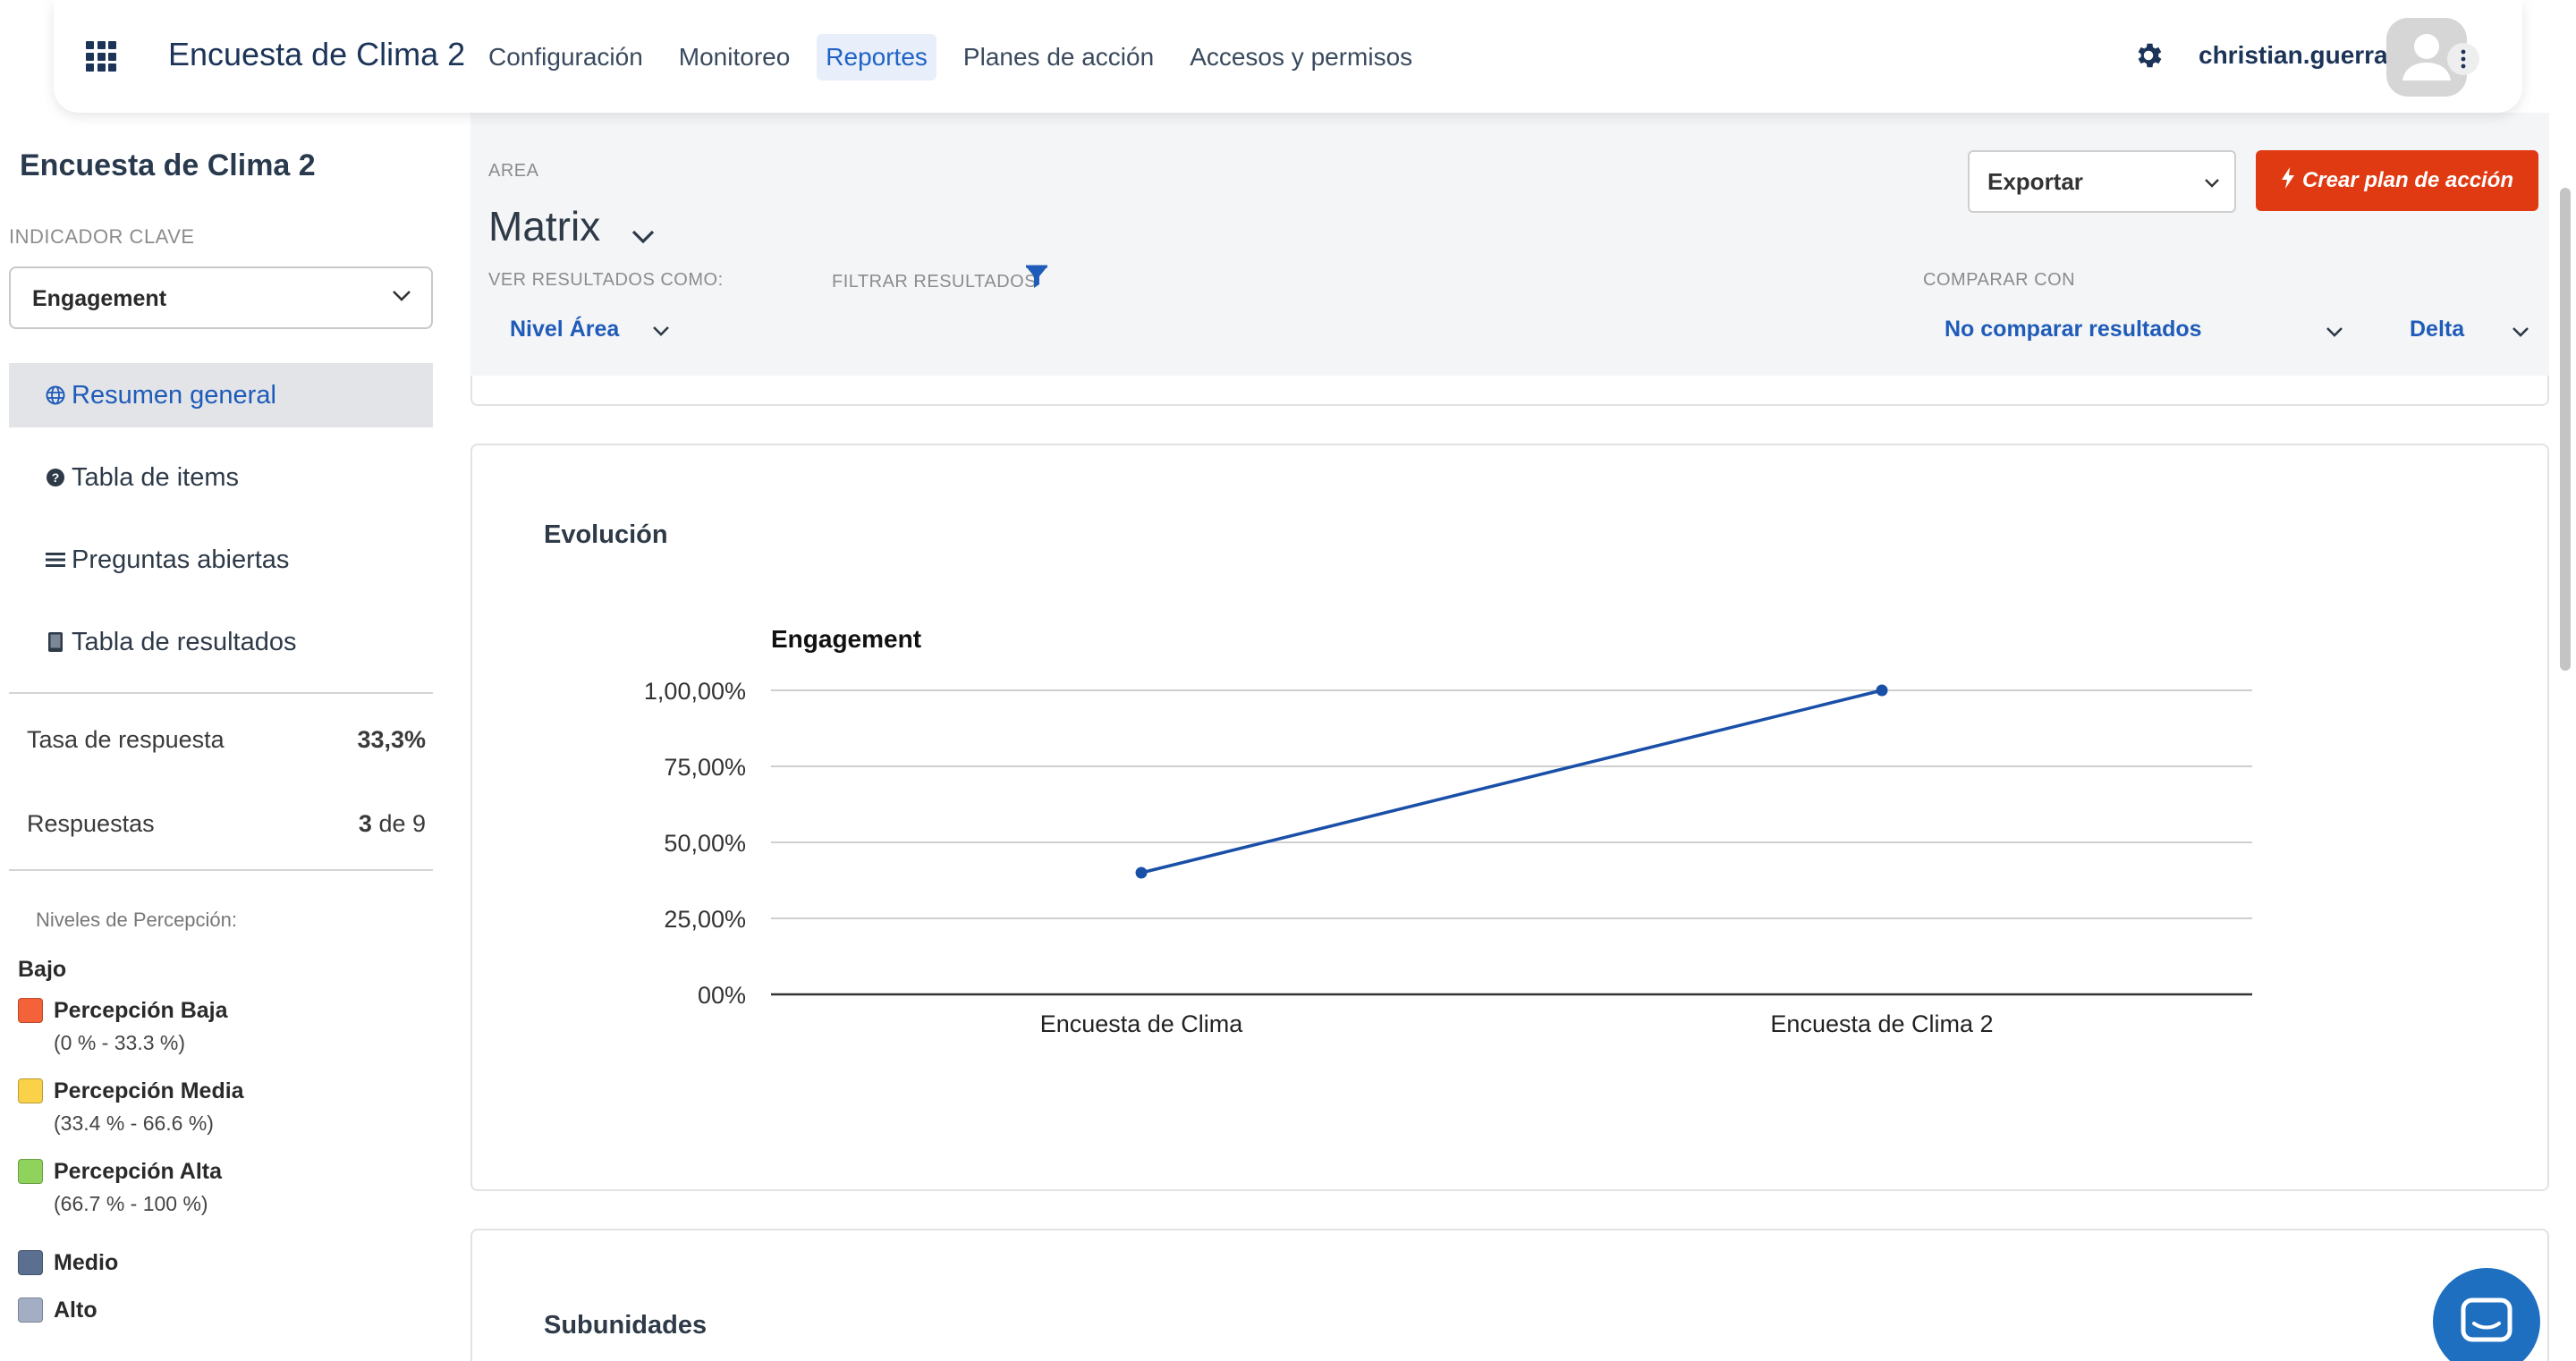  Describe the element at coordinates (181, 559) in the screenshot. I see `menu-label: Preguntas abiertas` at that location.